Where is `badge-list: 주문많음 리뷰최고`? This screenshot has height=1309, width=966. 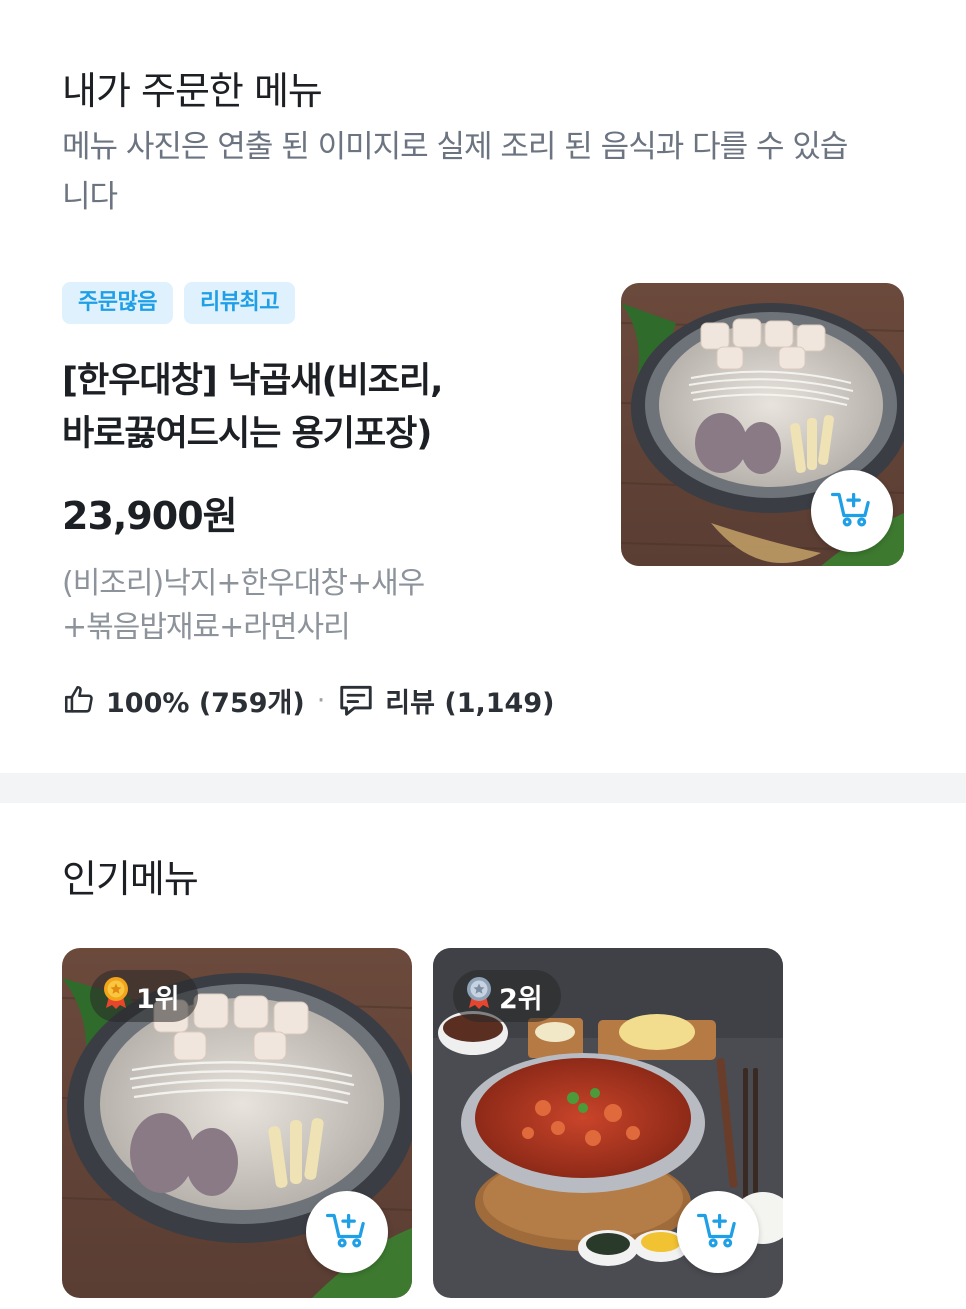
badge-list: 주문많음 리뷰최고 is located at coordinates (178, 303).